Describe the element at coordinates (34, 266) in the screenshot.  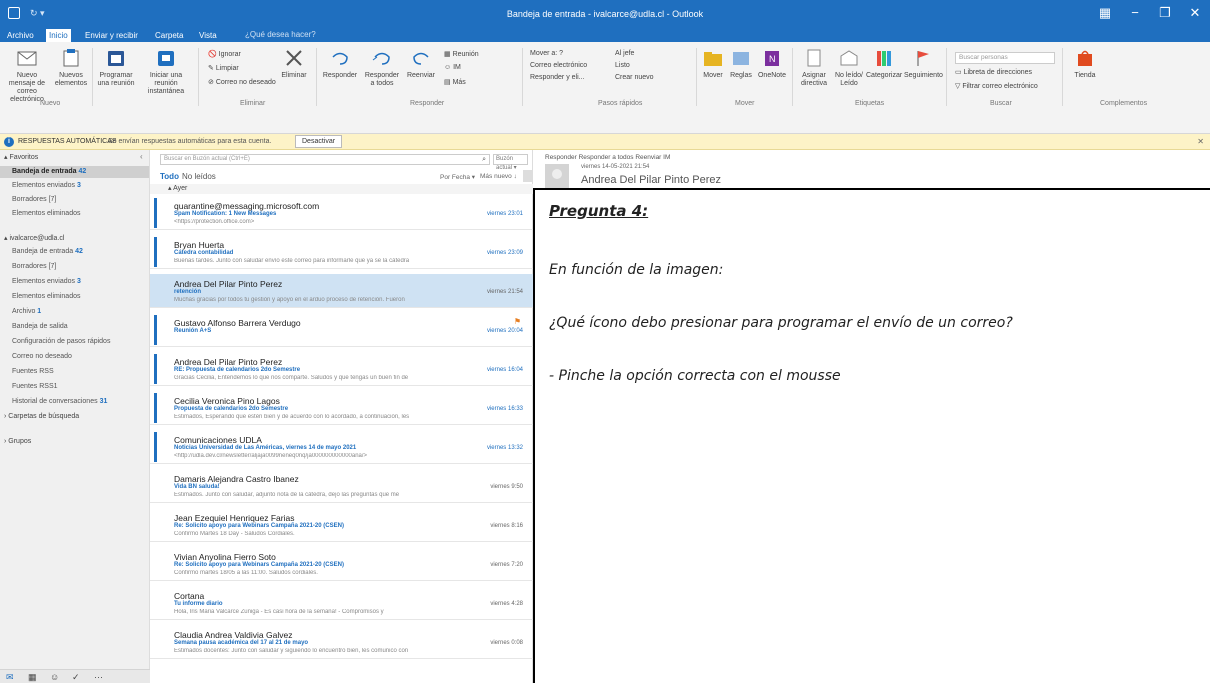
I see `folder-drafts: Borradores [7]` at that location.